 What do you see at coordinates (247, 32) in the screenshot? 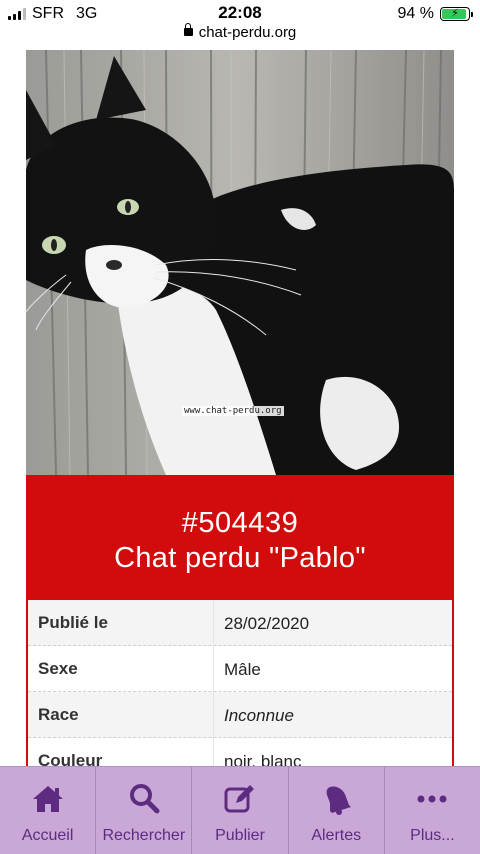
I see `url-domain: chat-perdu.org` at bounding box center [247, 32].